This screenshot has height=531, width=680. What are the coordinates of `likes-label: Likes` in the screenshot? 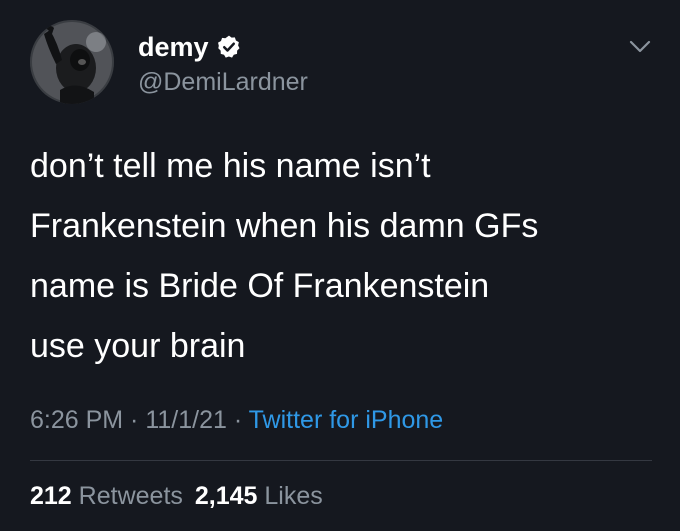 It's located at (293, 496).